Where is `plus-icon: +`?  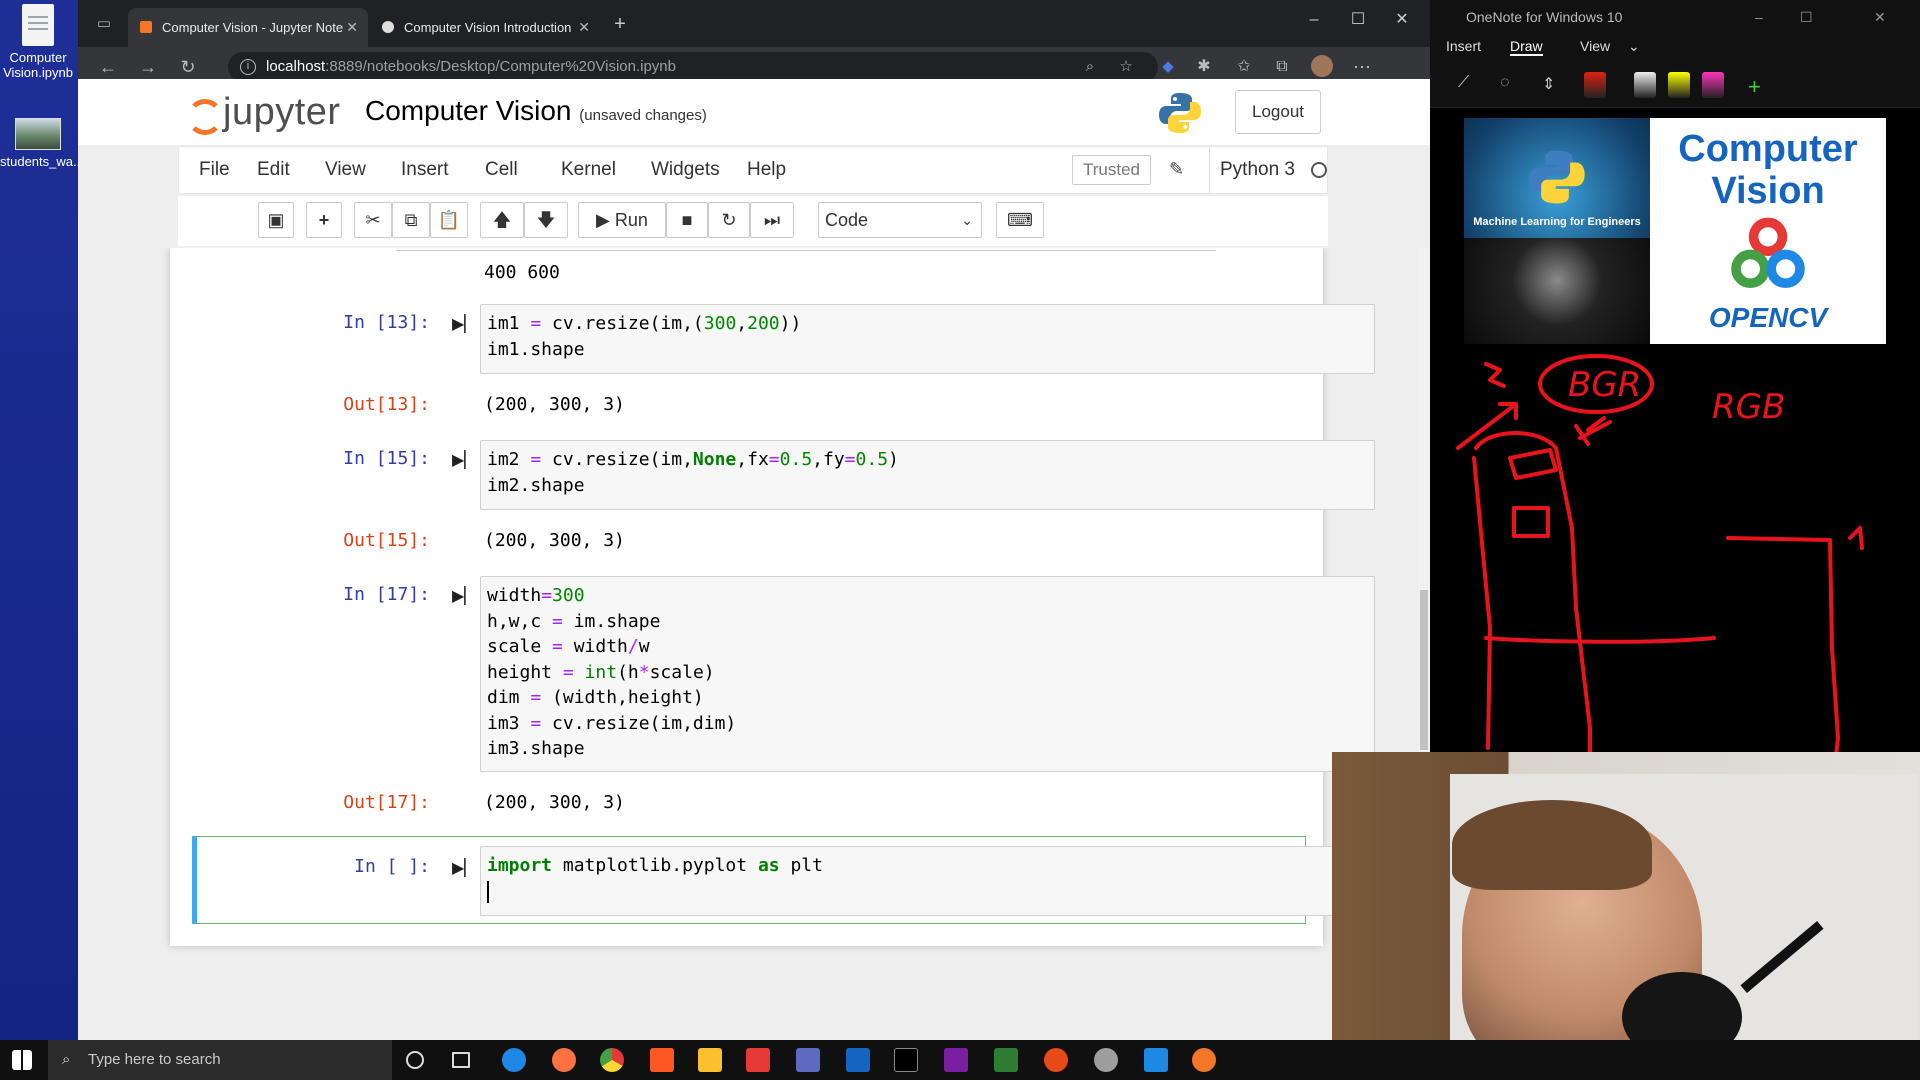
plus-icon: + is located at coordinates (324, 220).